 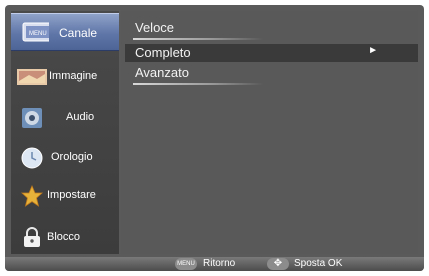 What do you see at coordinates (32, 196) in the screenshot?
I see `star-icon` at bounding box center [32, 196].